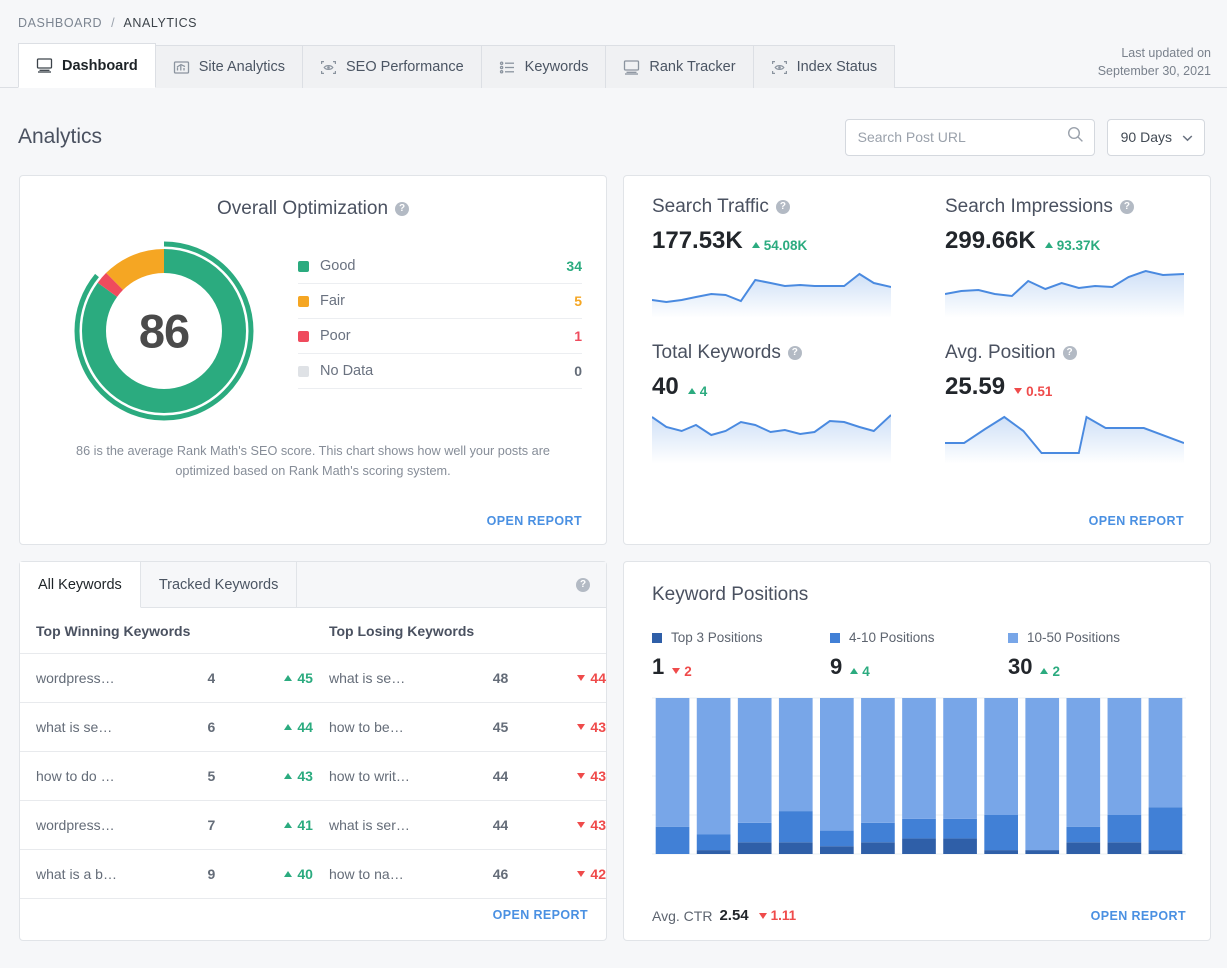 The image size is (1227, 968). What do you see at coordinates (459, 678) in the screenshot?
I see `losing-position: 48` at bounding box center [459, 678].